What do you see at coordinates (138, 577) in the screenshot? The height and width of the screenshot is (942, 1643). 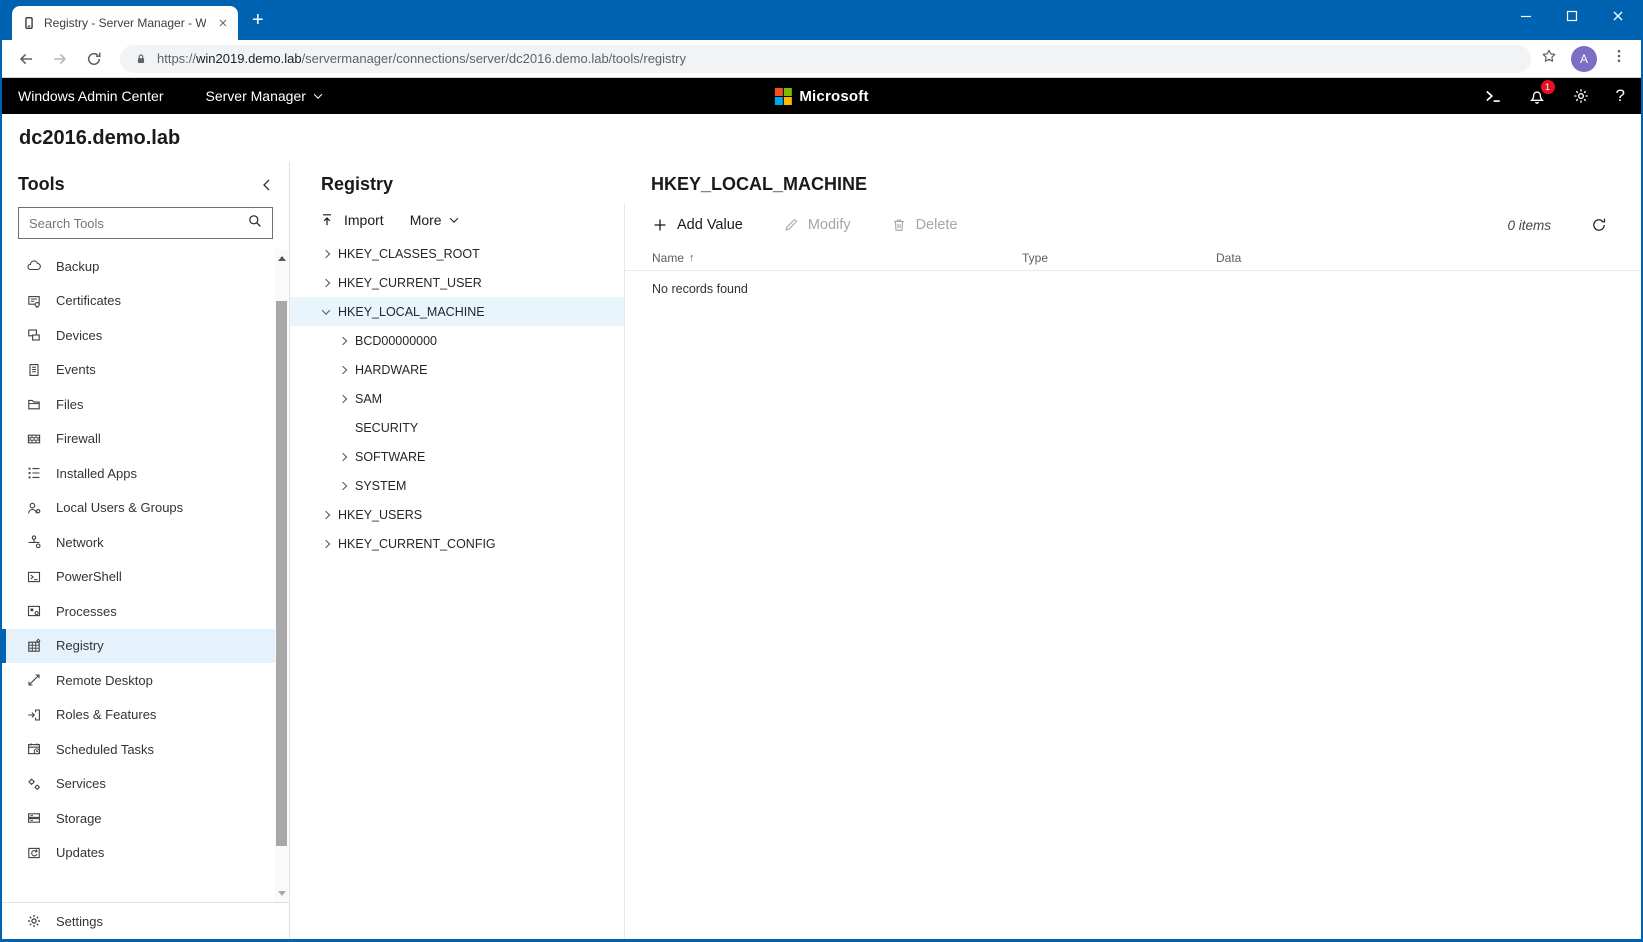 I see `sidebar-item-powershell: PowerShell` at bounding box center [138, 577].